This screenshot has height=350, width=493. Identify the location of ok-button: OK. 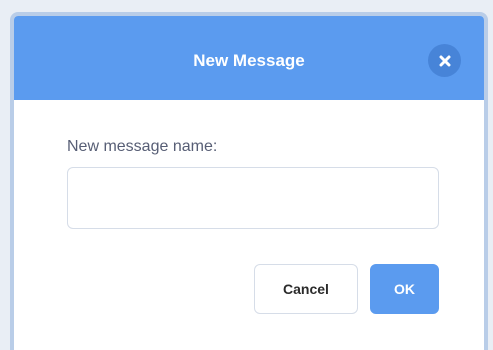
(404, 289).